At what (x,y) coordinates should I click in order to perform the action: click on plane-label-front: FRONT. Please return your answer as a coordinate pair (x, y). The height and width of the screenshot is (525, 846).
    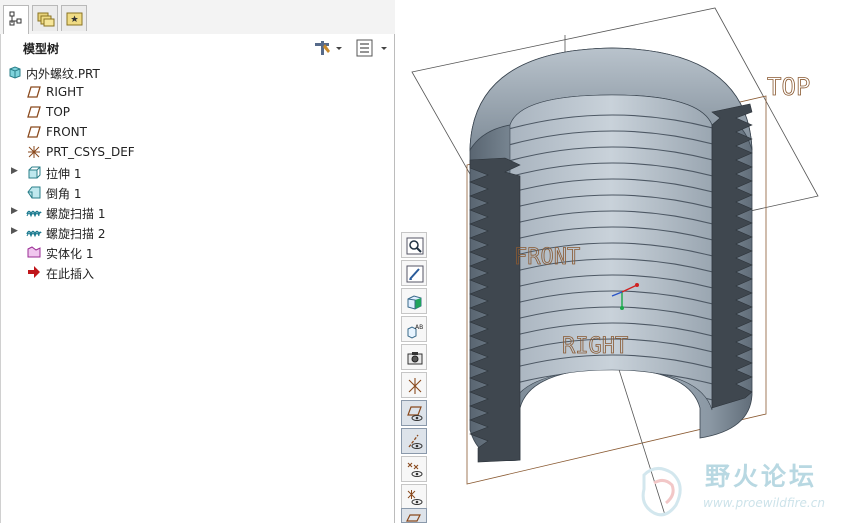
    Looking at the image, I should click on (547, 257).